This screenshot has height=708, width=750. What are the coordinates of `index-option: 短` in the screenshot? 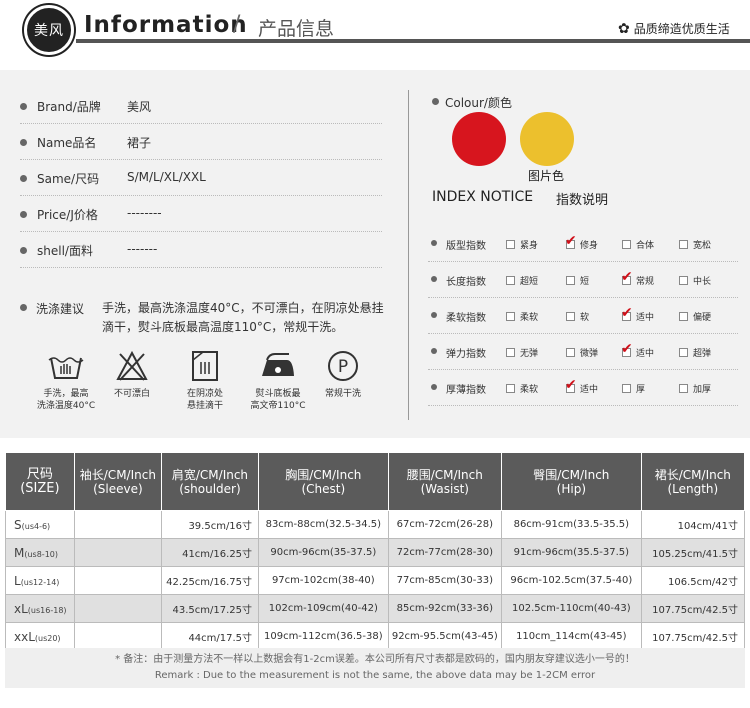 It's located at (577, 280).